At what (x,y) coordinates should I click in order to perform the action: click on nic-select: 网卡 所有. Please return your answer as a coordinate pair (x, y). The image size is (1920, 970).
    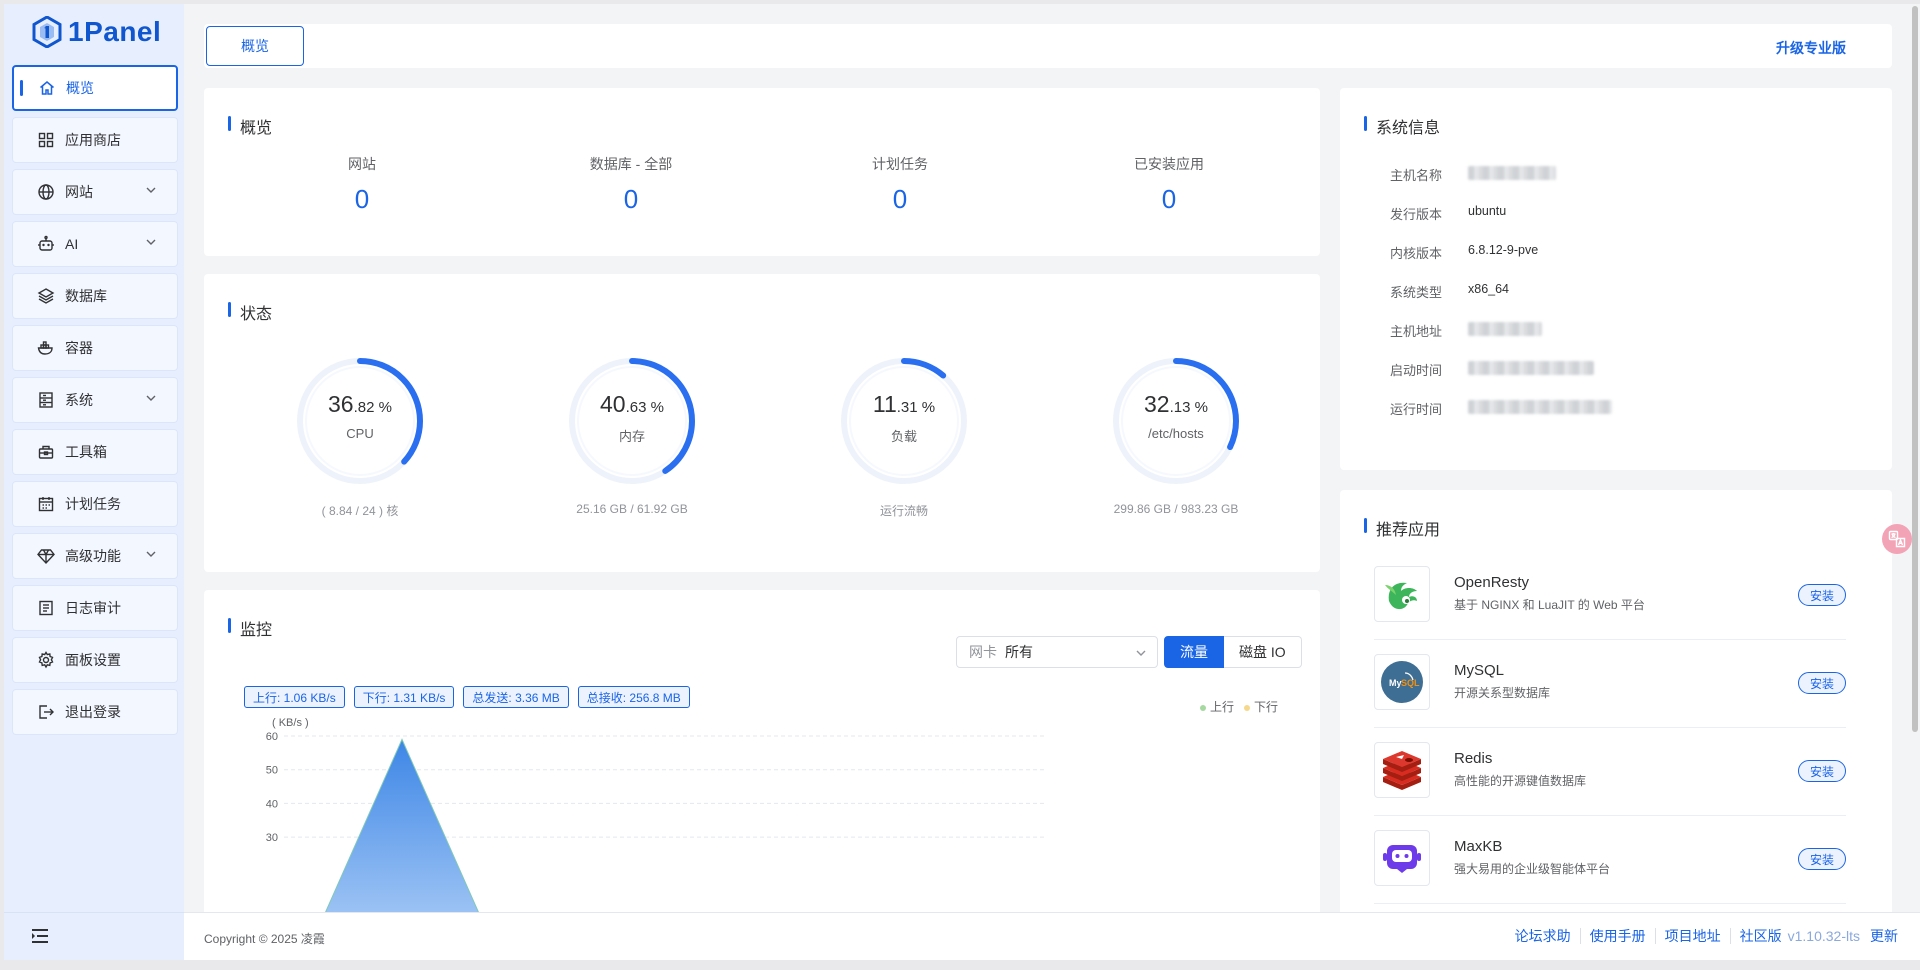
    Looking at the image, I should click on (1057, 652).